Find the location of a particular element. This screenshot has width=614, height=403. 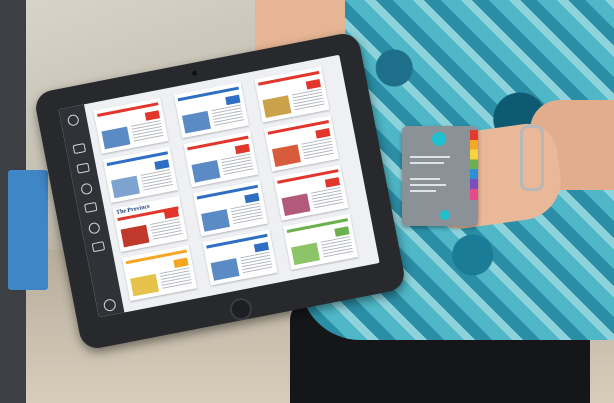

library-icon is located at coordinates (79, 149).